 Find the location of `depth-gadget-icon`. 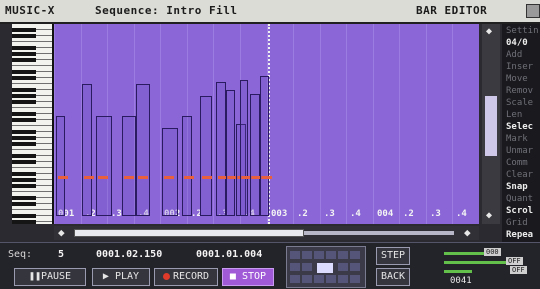

depth-gadget-icon is located at coordinates (533, 11).